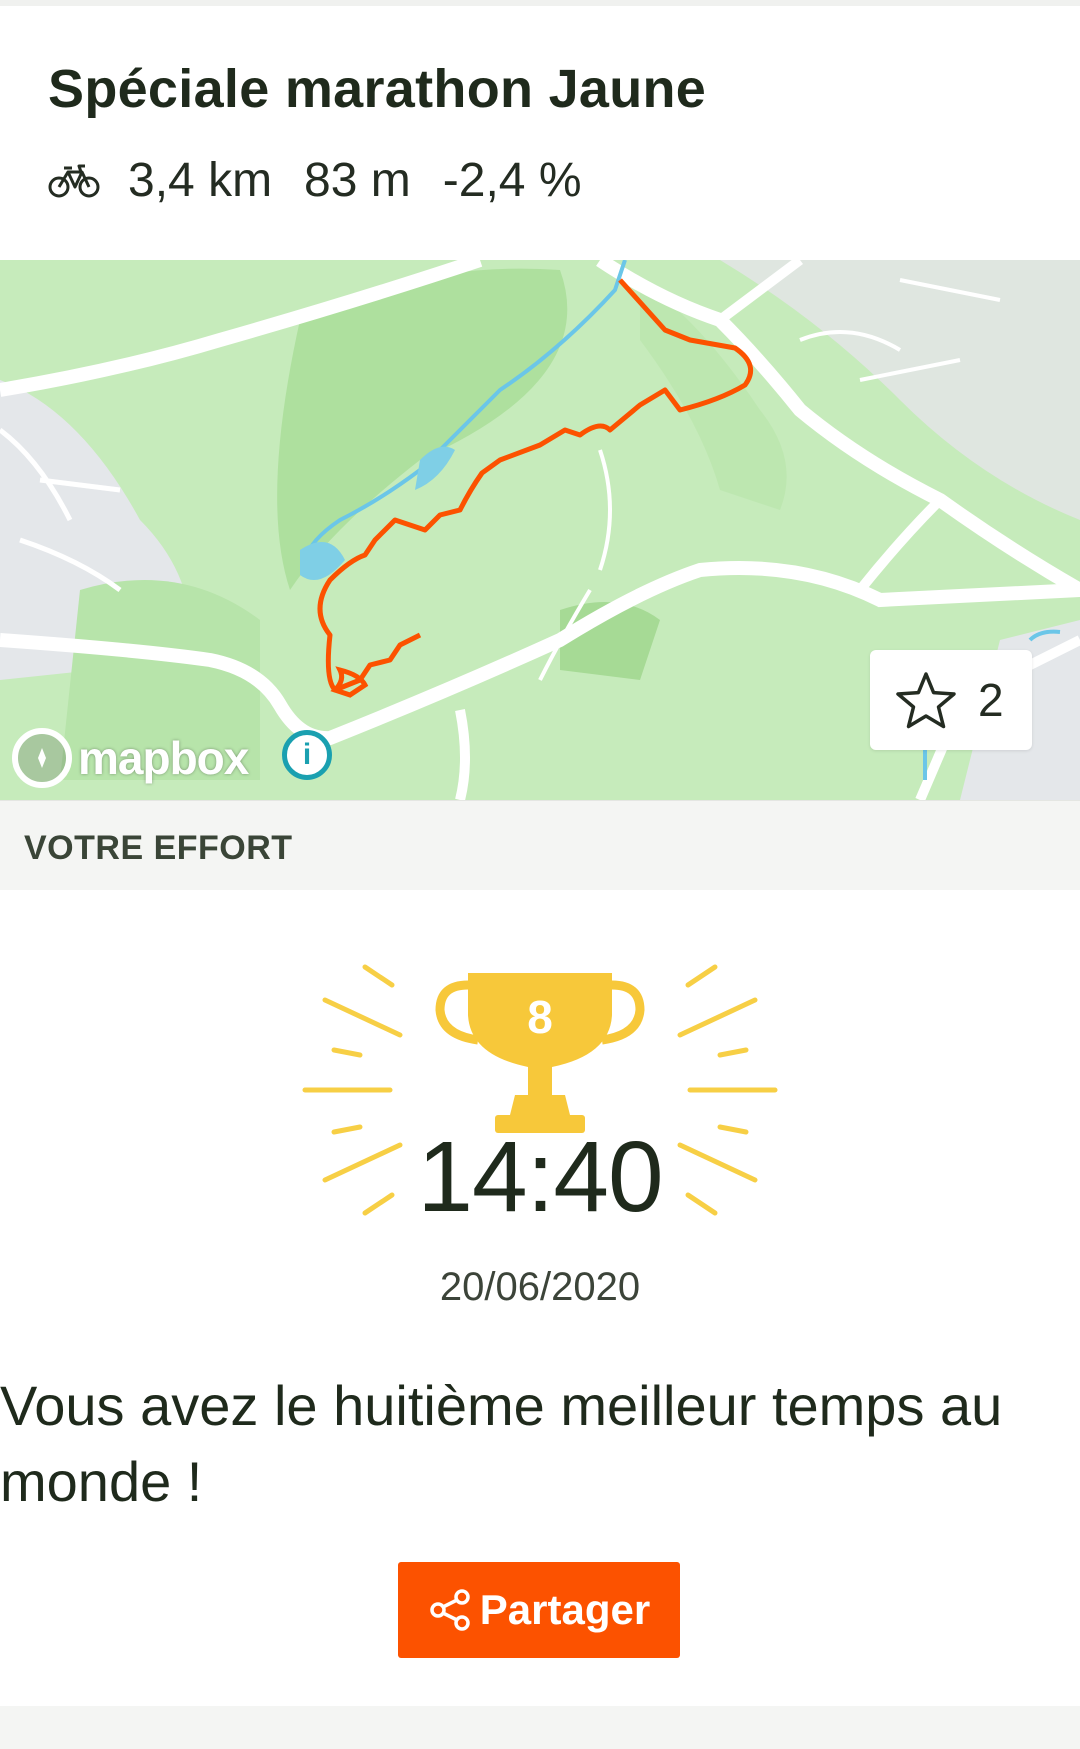  What do you see at coordinates (200, 180) in the screenshot?
I see `distance-value: 3,4 km` at bounding box center [200, 180].